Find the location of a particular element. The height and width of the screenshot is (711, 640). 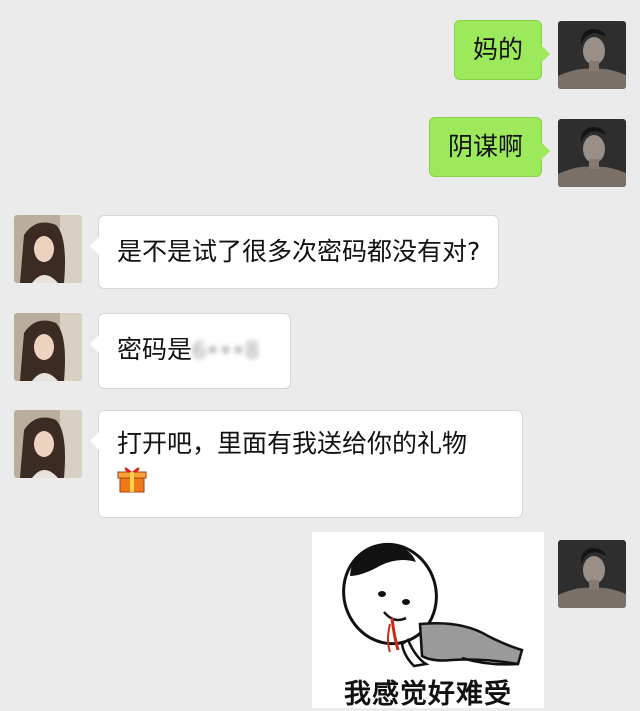

masked-password: 6•••8 is located at coordinates (225, 351).